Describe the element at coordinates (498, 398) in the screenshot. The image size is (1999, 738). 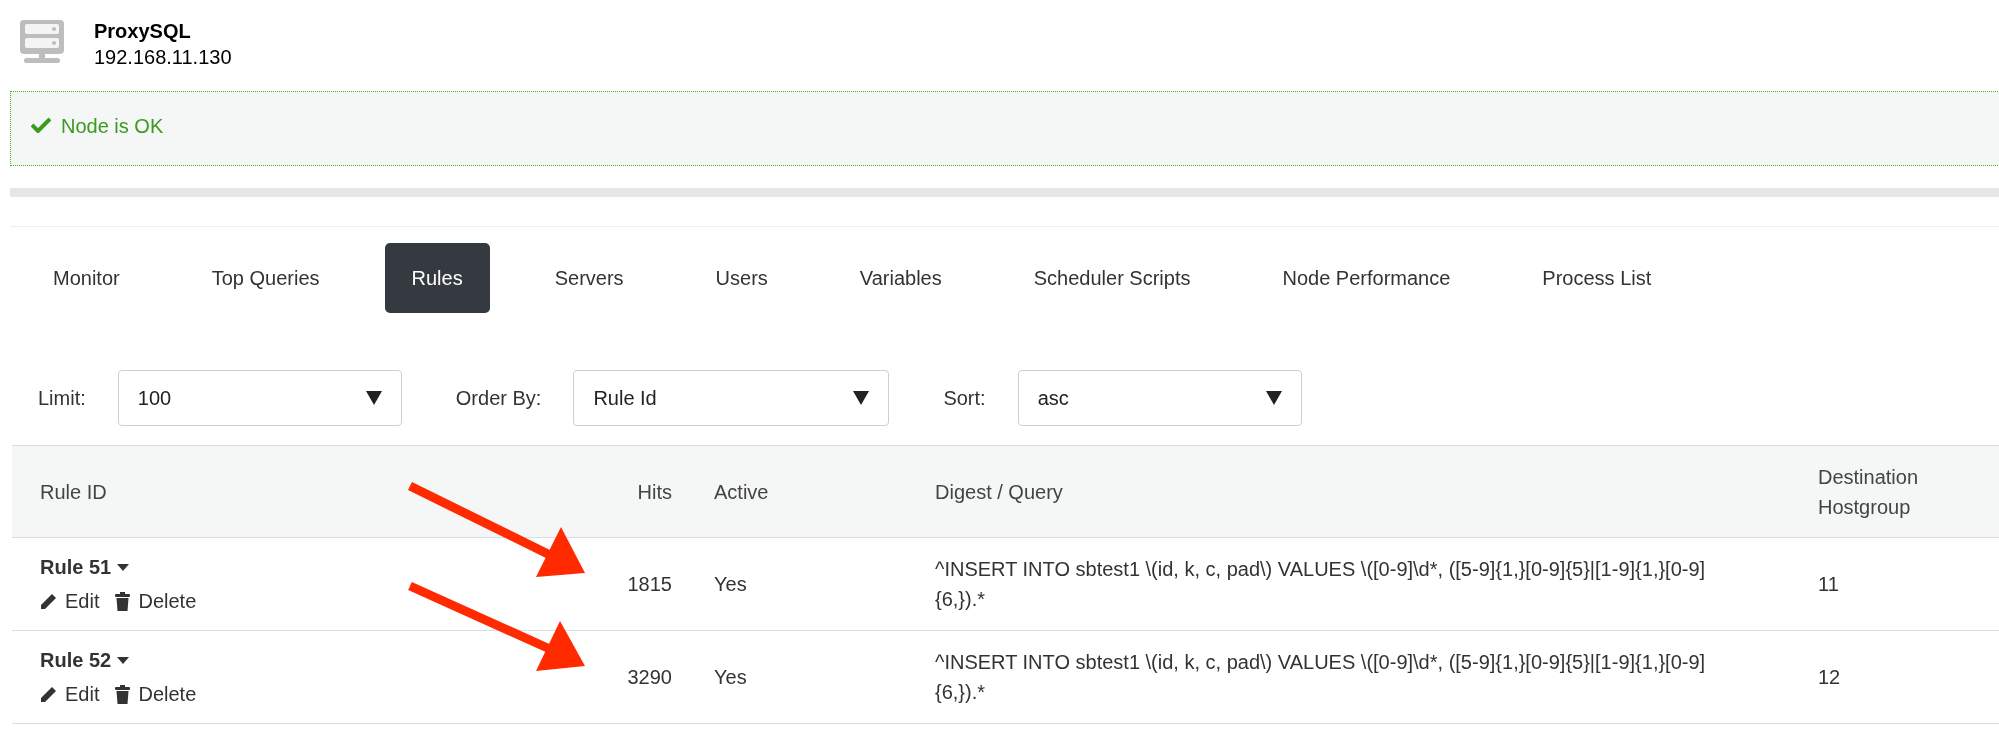
I see `filter-label: Order By:` at that location.